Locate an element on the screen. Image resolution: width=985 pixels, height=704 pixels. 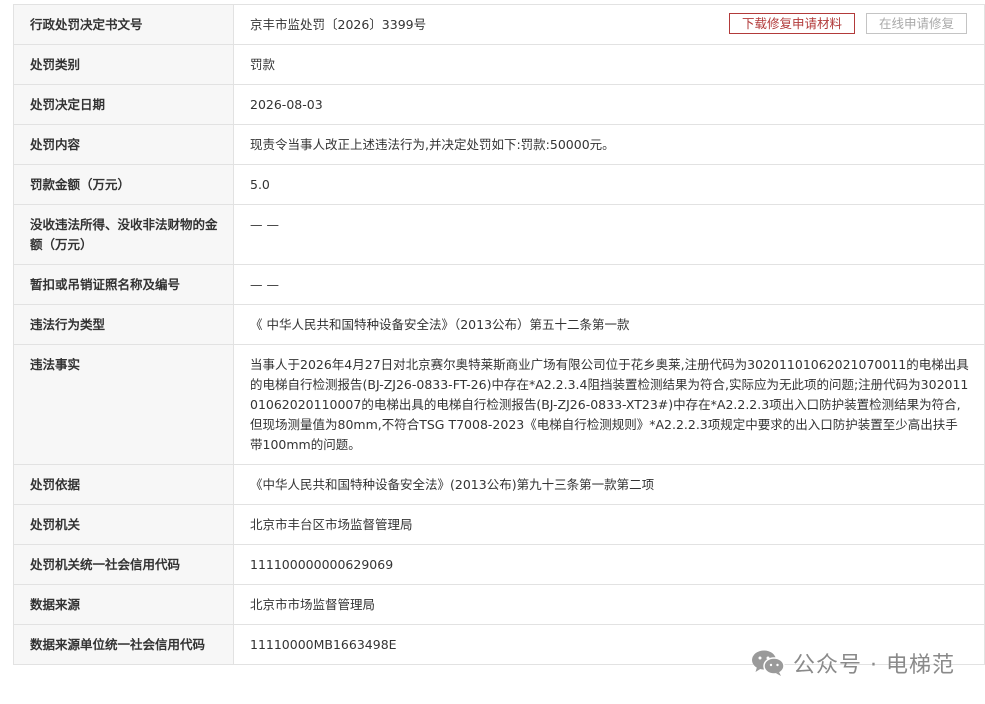
table-row: 处罚机关 北京市丰台区市场监督管理局 is located at coordinates (499, 524).